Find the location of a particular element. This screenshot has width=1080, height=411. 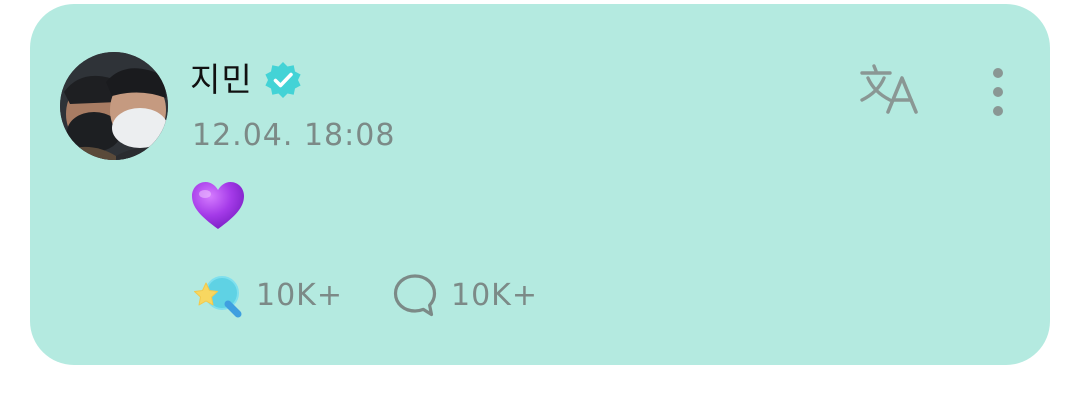

comment-button: 10K+ is located at coordinates (464, 295).